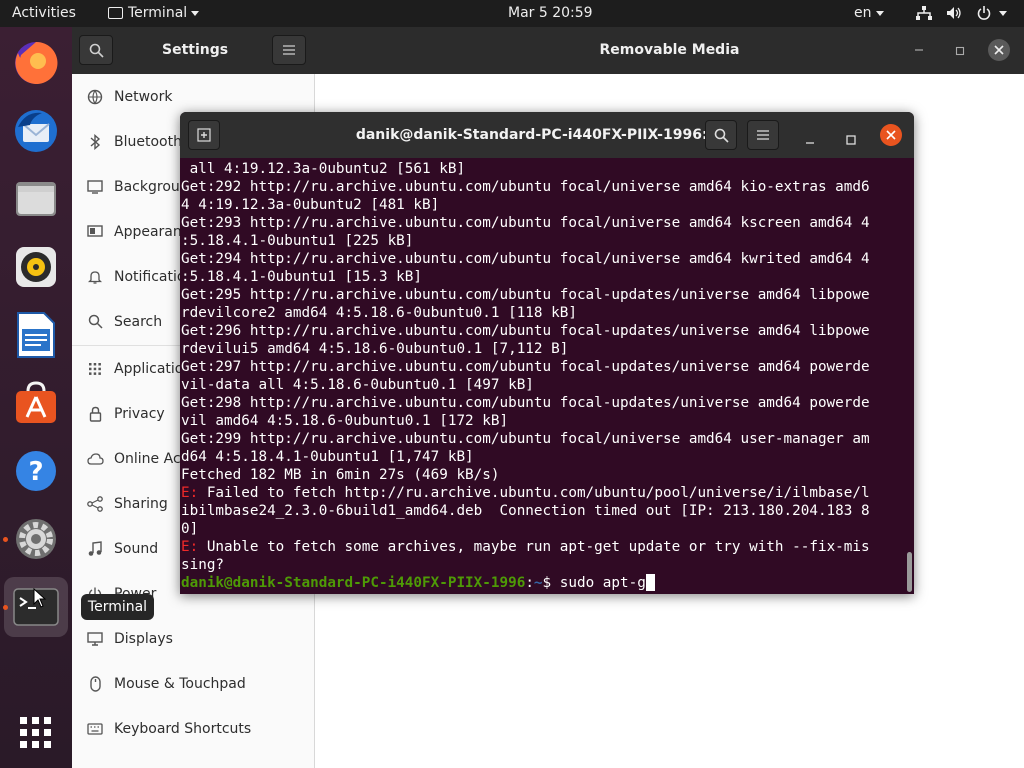 This screenshot has height=768, width=1024. What do you see at coordinates (909, 572) in the screenshot?
I see `terminal-scrollbar` at bounding box center [909, 572].